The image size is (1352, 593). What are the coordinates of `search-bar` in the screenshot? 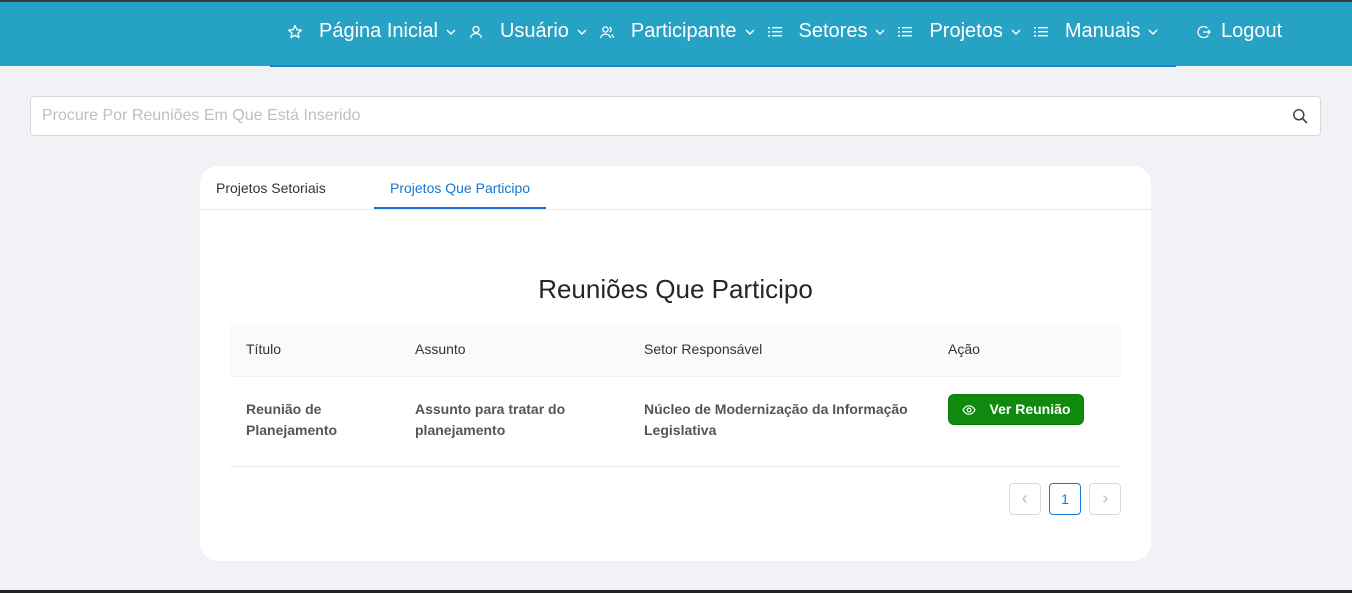 It's located at (675, 116).